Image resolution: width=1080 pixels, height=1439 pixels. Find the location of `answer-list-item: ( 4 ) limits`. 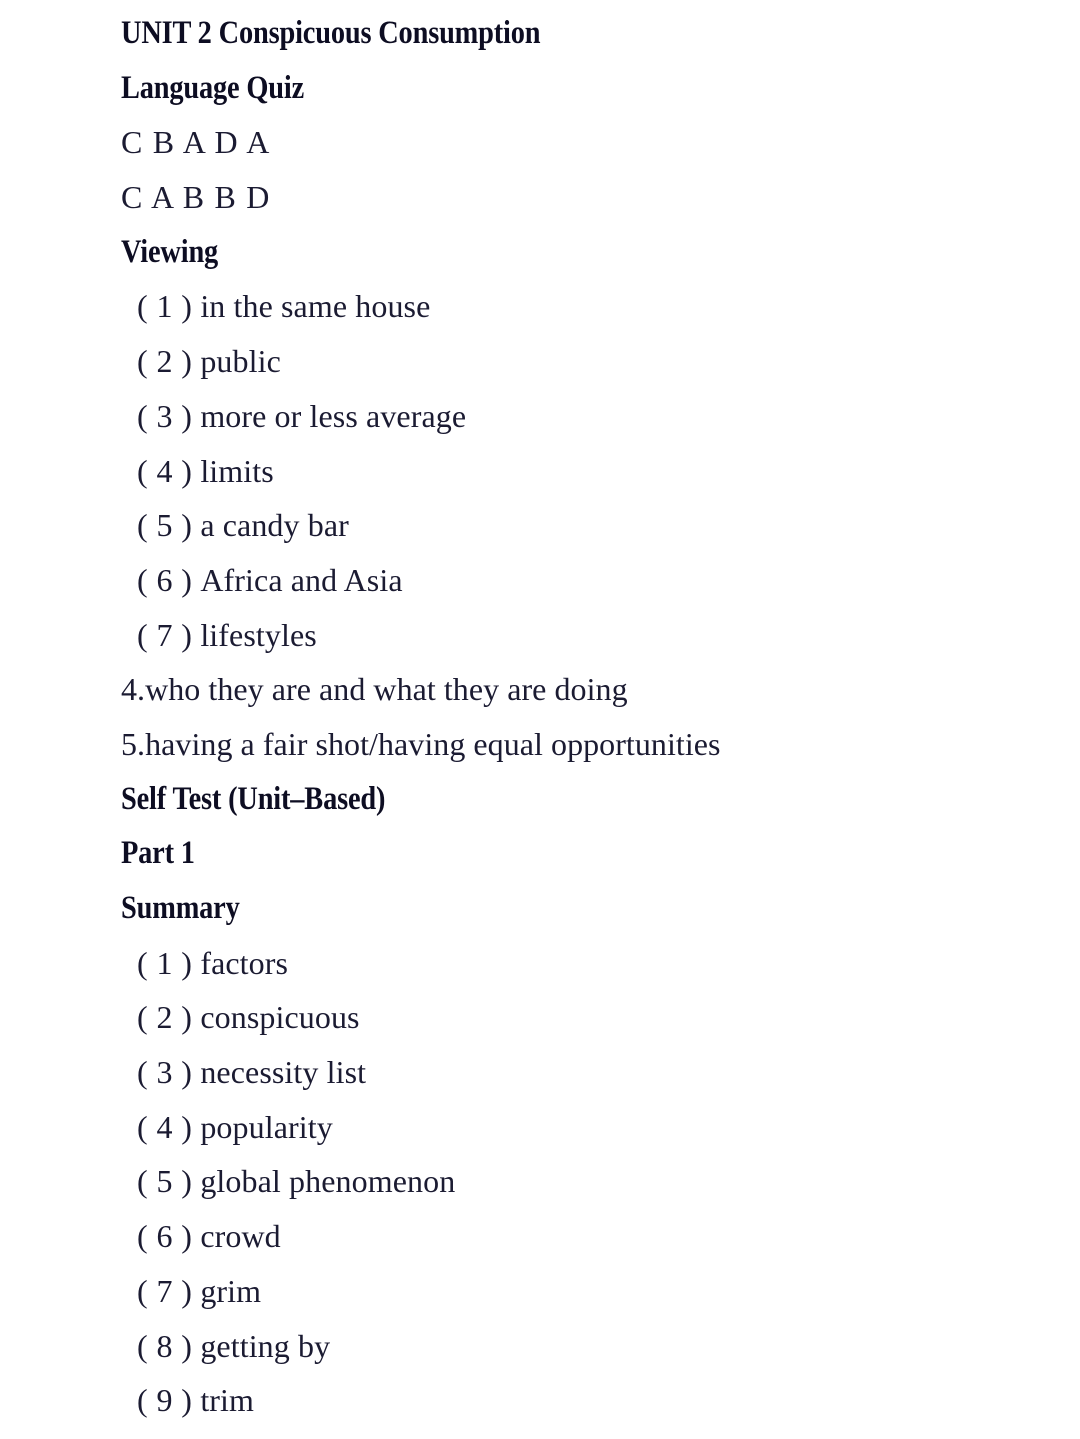

answer-list-item: ( 4 ) limits is located at coordinates (580, 471).